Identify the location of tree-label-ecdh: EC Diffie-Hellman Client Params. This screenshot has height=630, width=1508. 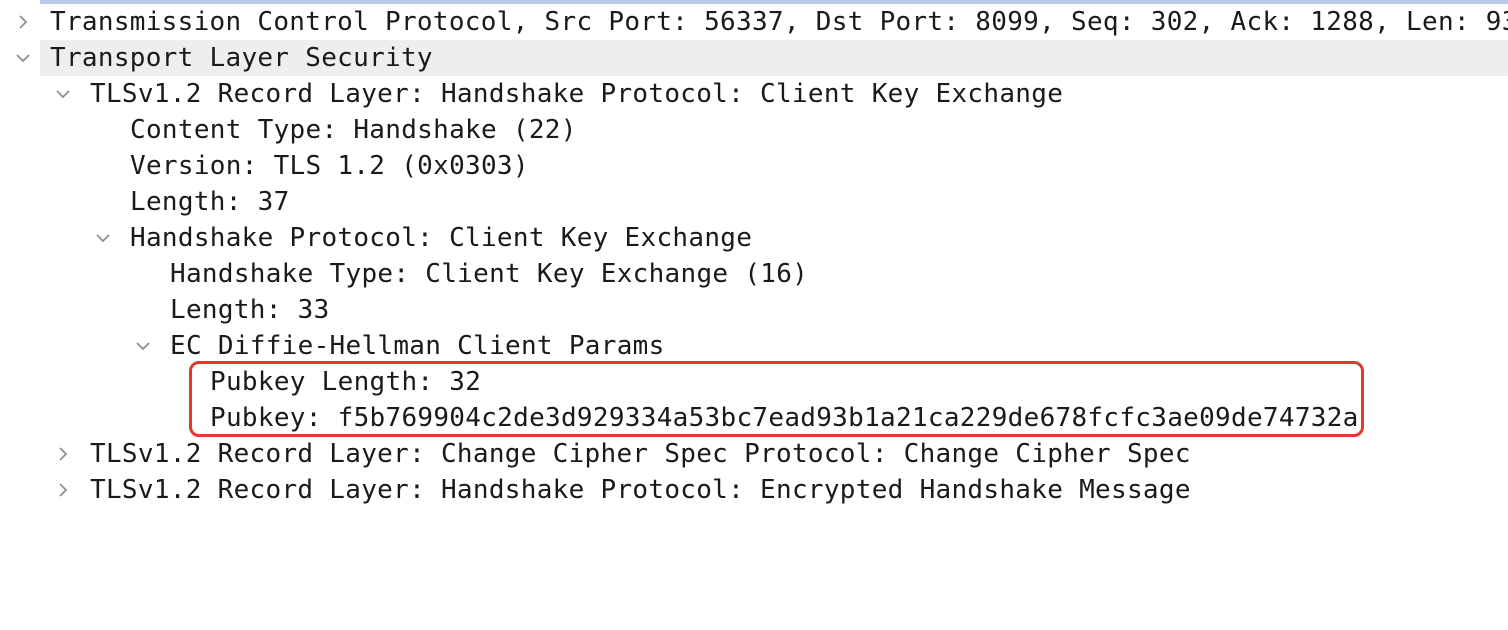
(417, 346).